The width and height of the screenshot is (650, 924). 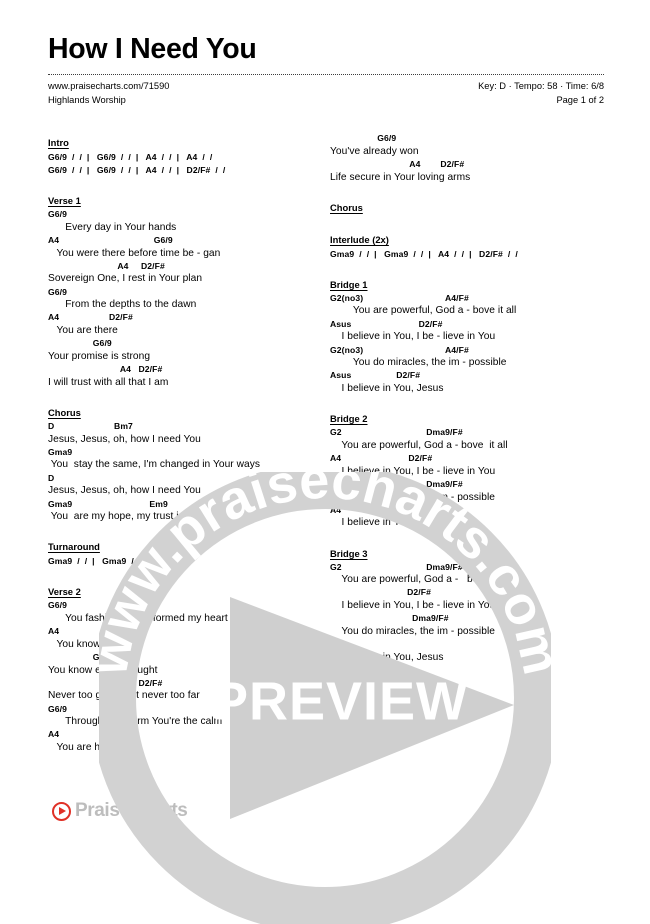 I want to click on source-url: www.praisecharts.com/71590, so click(x=109, y=86).